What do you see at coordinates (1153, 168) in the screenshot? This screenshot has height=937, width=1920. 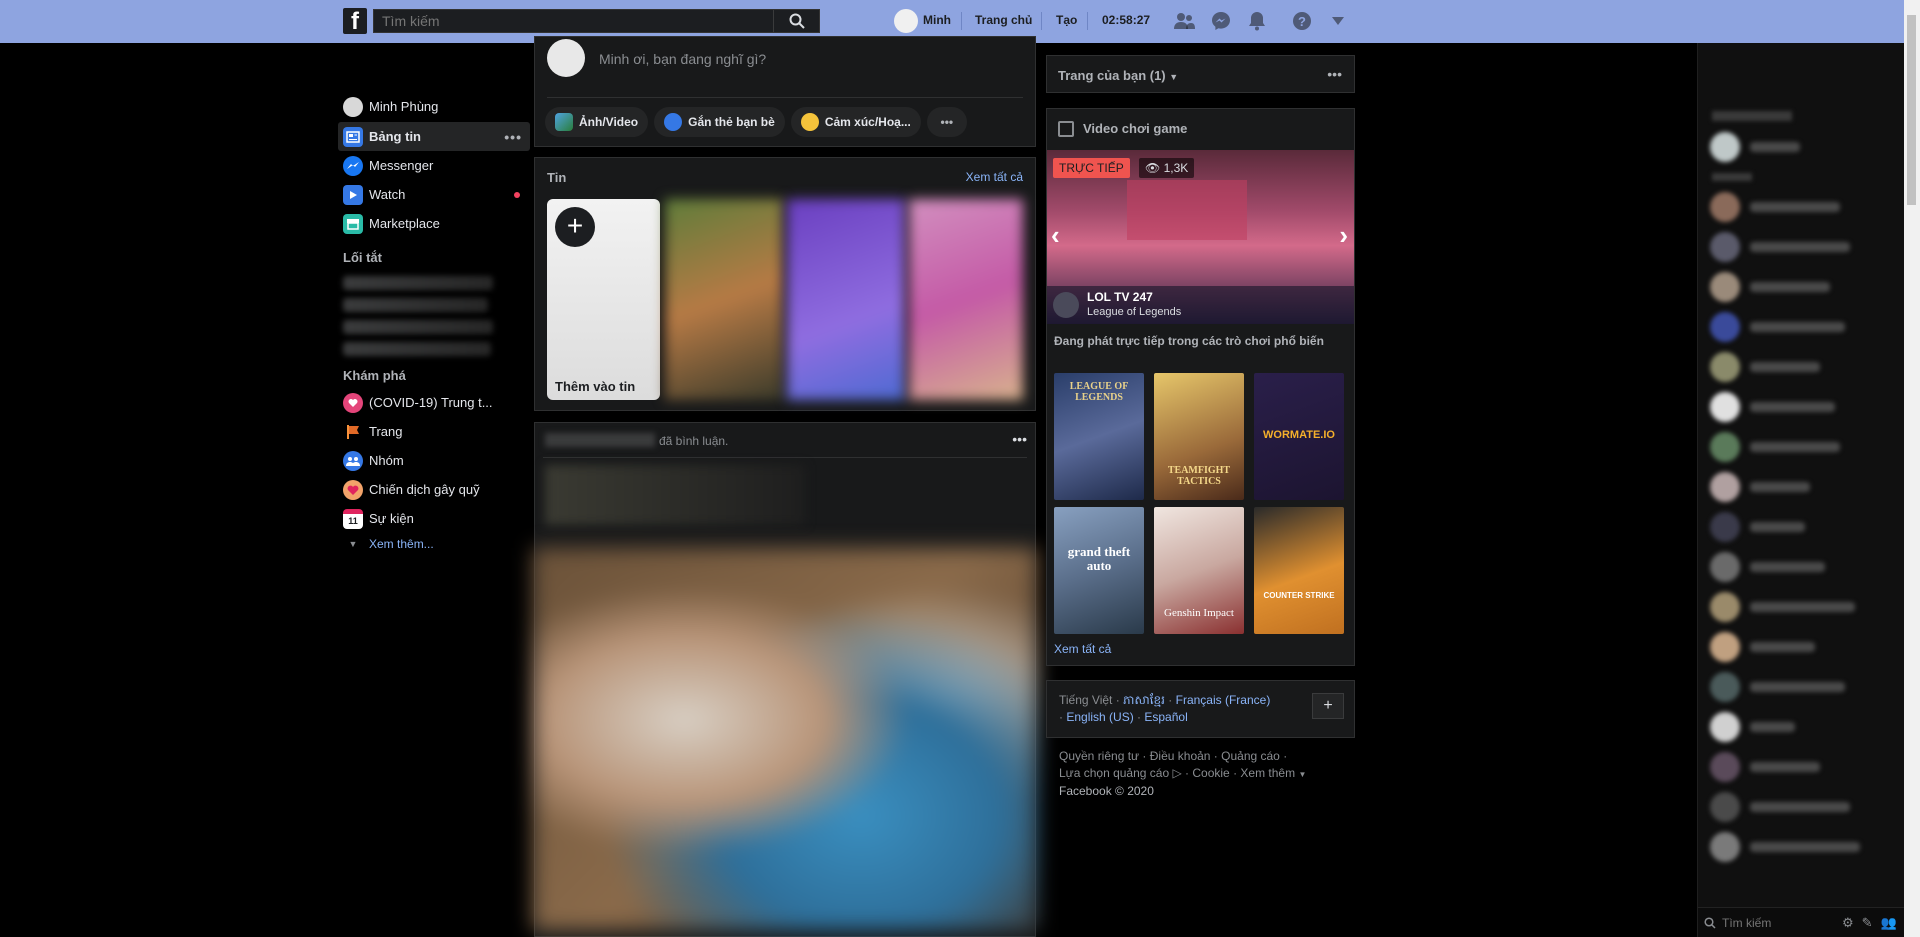 I see `eye-icon: 👁` at bounding box center [1153, 168].